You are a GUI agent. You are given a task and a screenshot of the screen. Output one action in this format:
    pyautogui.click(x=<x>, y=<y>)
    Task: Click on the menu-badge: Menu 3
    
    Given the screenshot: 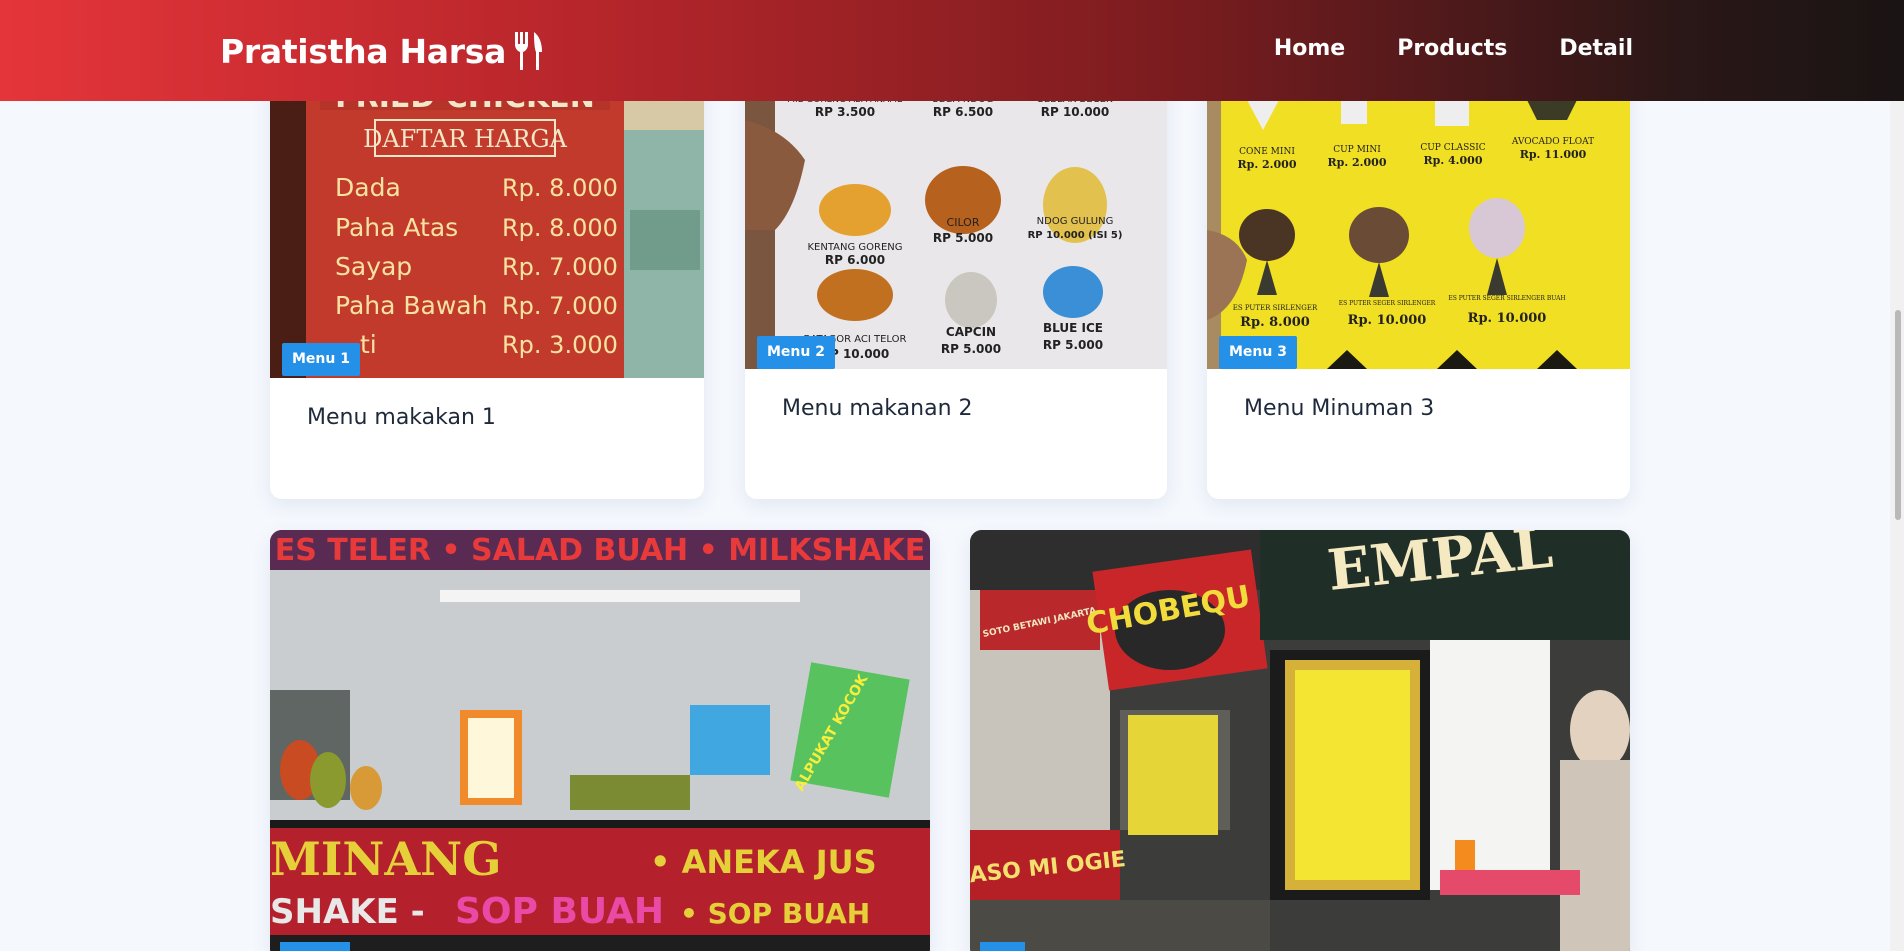 What is the action you would take?
    pyautogui.click(x=1258, y=352)
    